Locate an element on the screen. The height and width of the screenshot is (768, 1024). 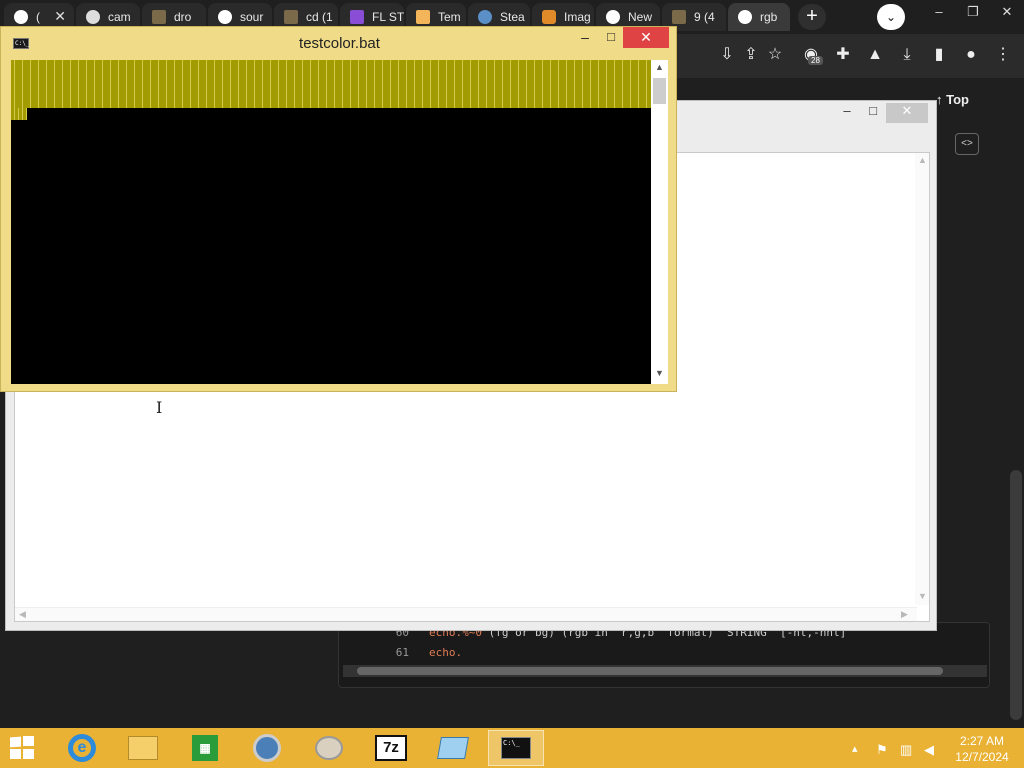
code-toggle-button: <> is located at coordinates (967, 144).